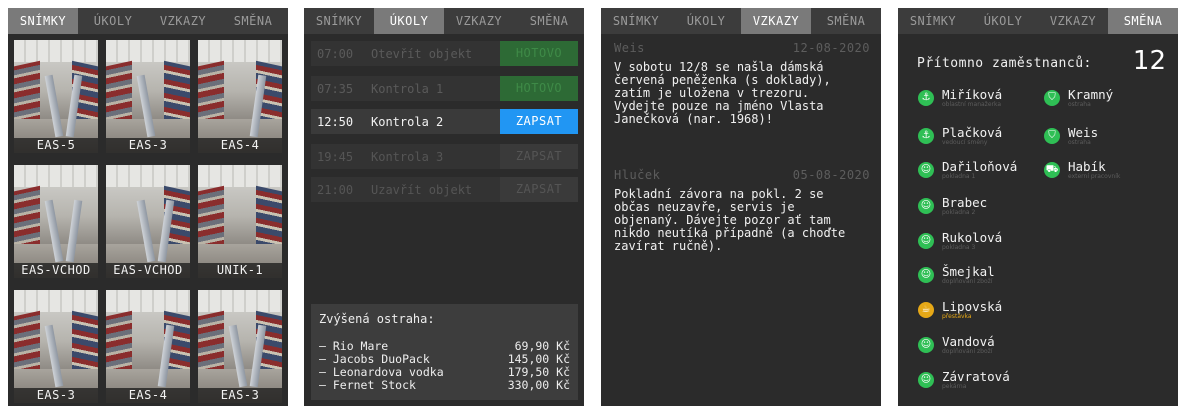  Describe the element at coordinates (959, 212) in the screenshot. I see `employee-role: pokladna 2` at that location.